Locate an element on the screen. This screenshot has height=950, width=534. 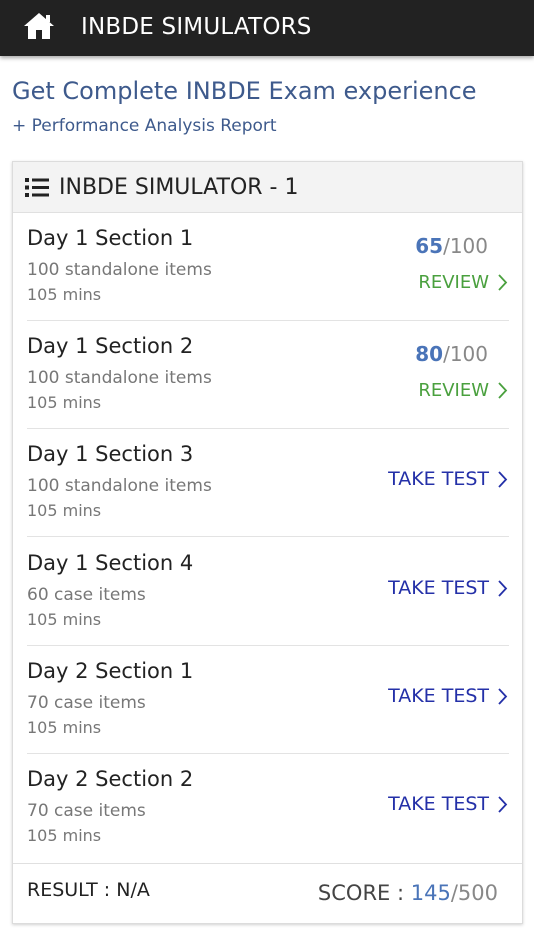
section-title: Day 2 Section 2 is located at coordinates (110, 779).